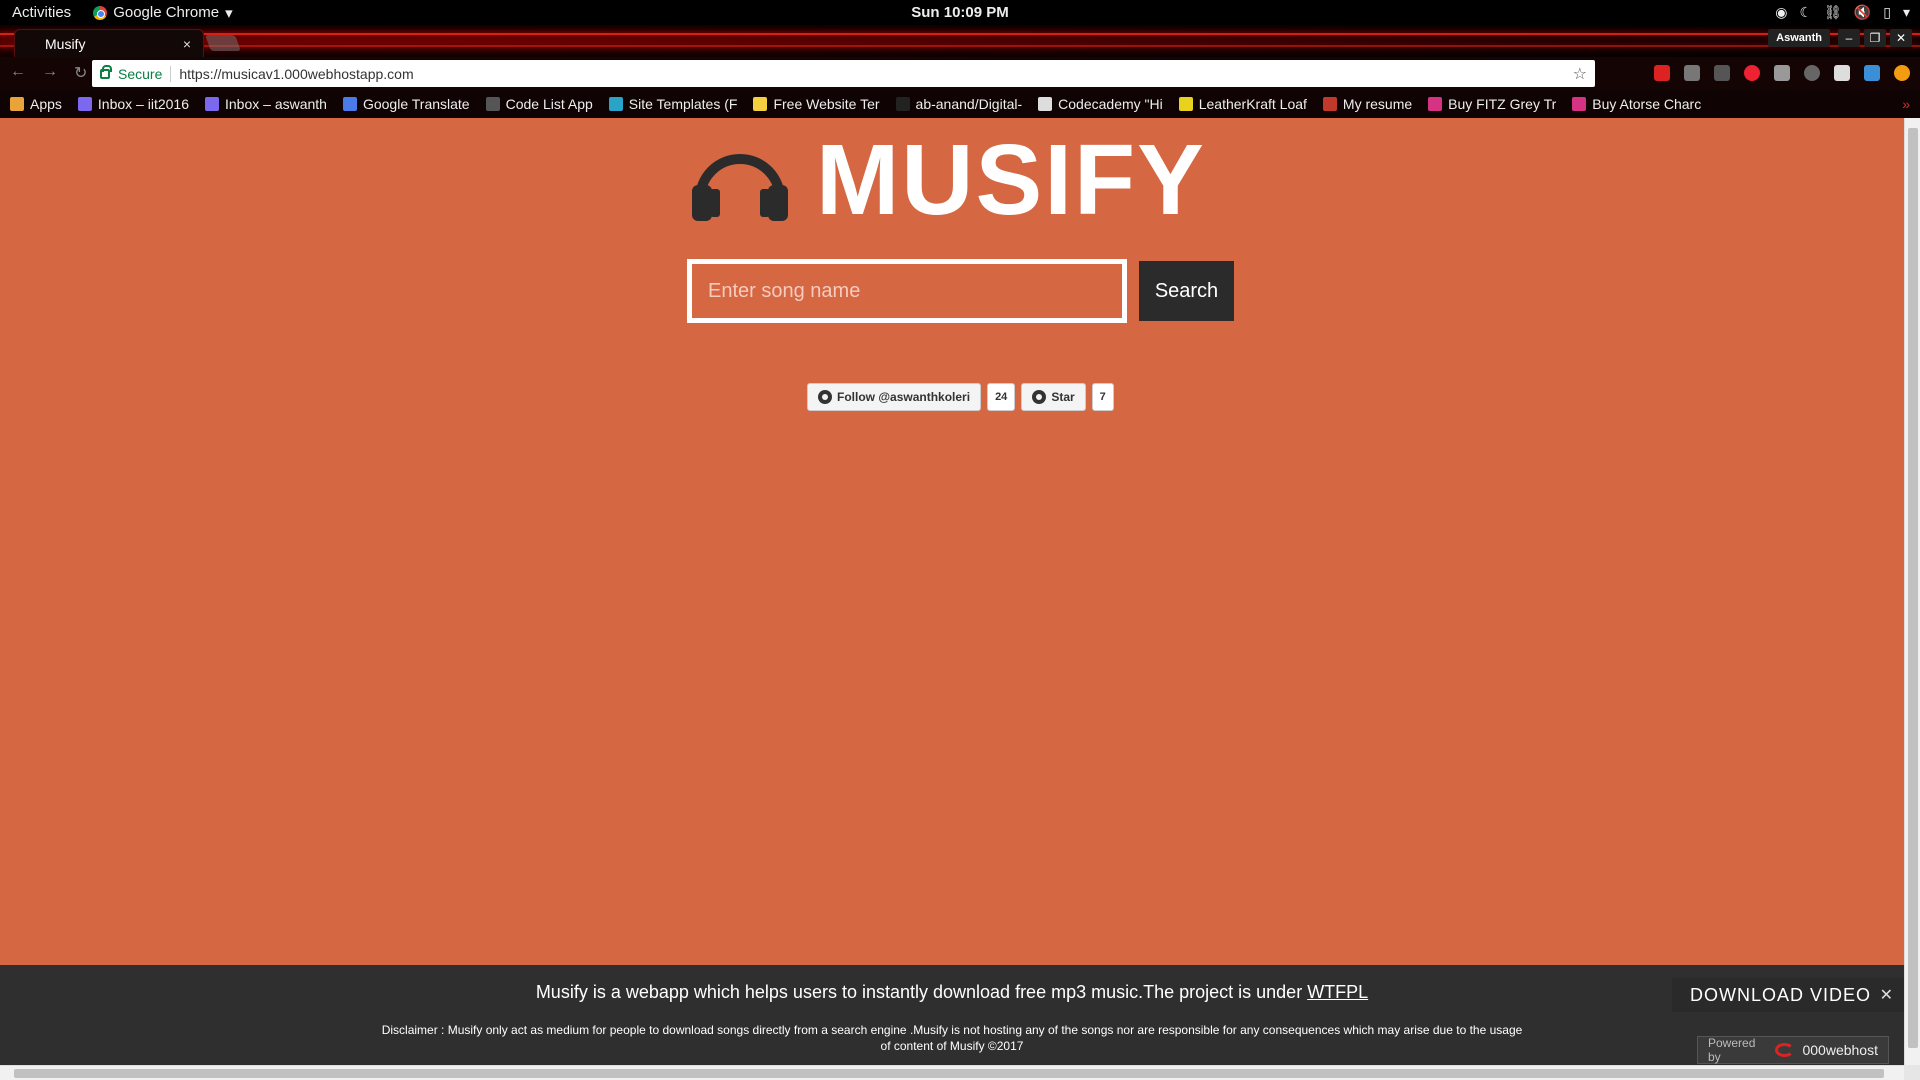 The height and width of the screenshot is (1080, 1920). I want to click on system-clock: Sun 10:09 PM, so click(960, 12).